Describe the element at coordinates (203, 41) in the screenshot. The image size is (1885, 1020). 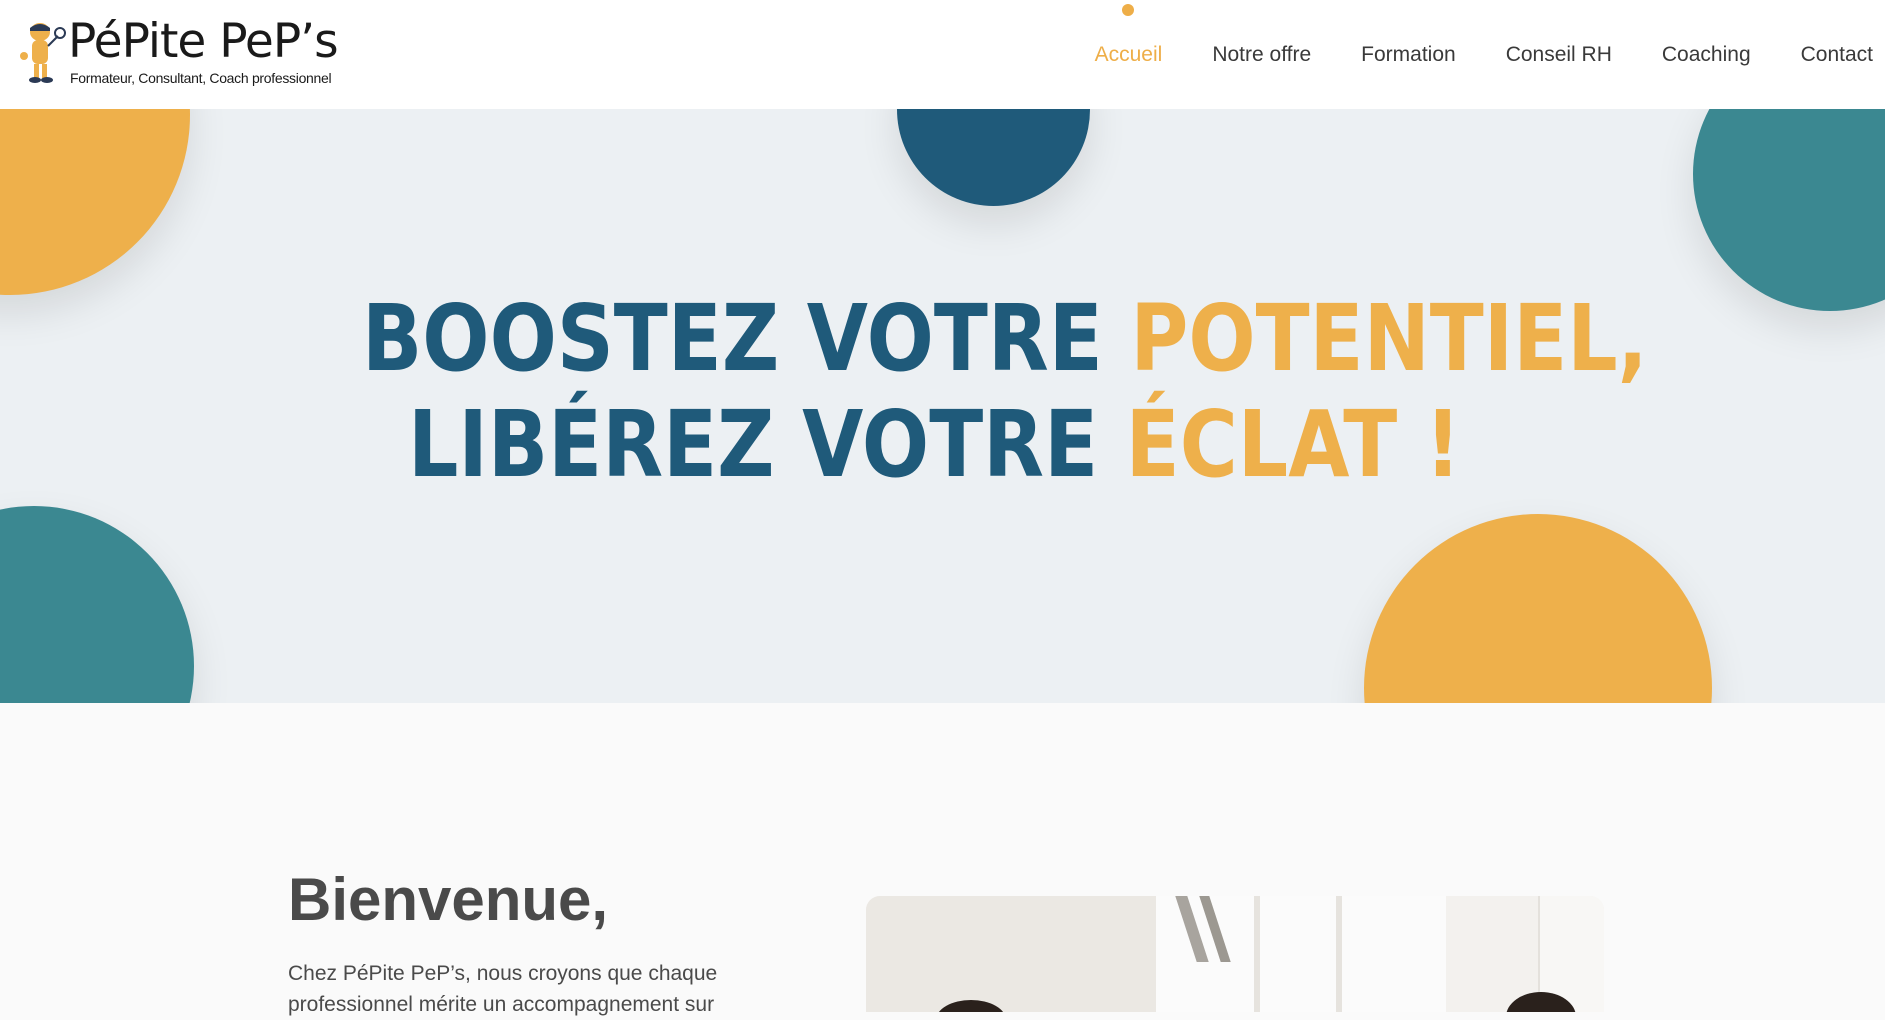
I see `brand-name: PéPite PeP’s` at that location.